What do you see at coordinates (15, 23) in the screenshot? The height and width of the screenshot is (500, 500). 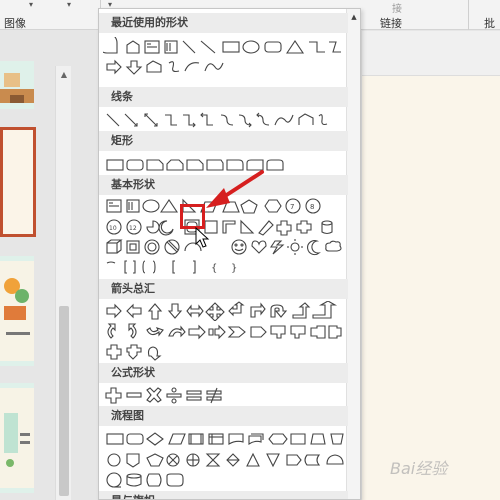 I see `ribbon-image-label: 图像` at bounding box center [15, 23].